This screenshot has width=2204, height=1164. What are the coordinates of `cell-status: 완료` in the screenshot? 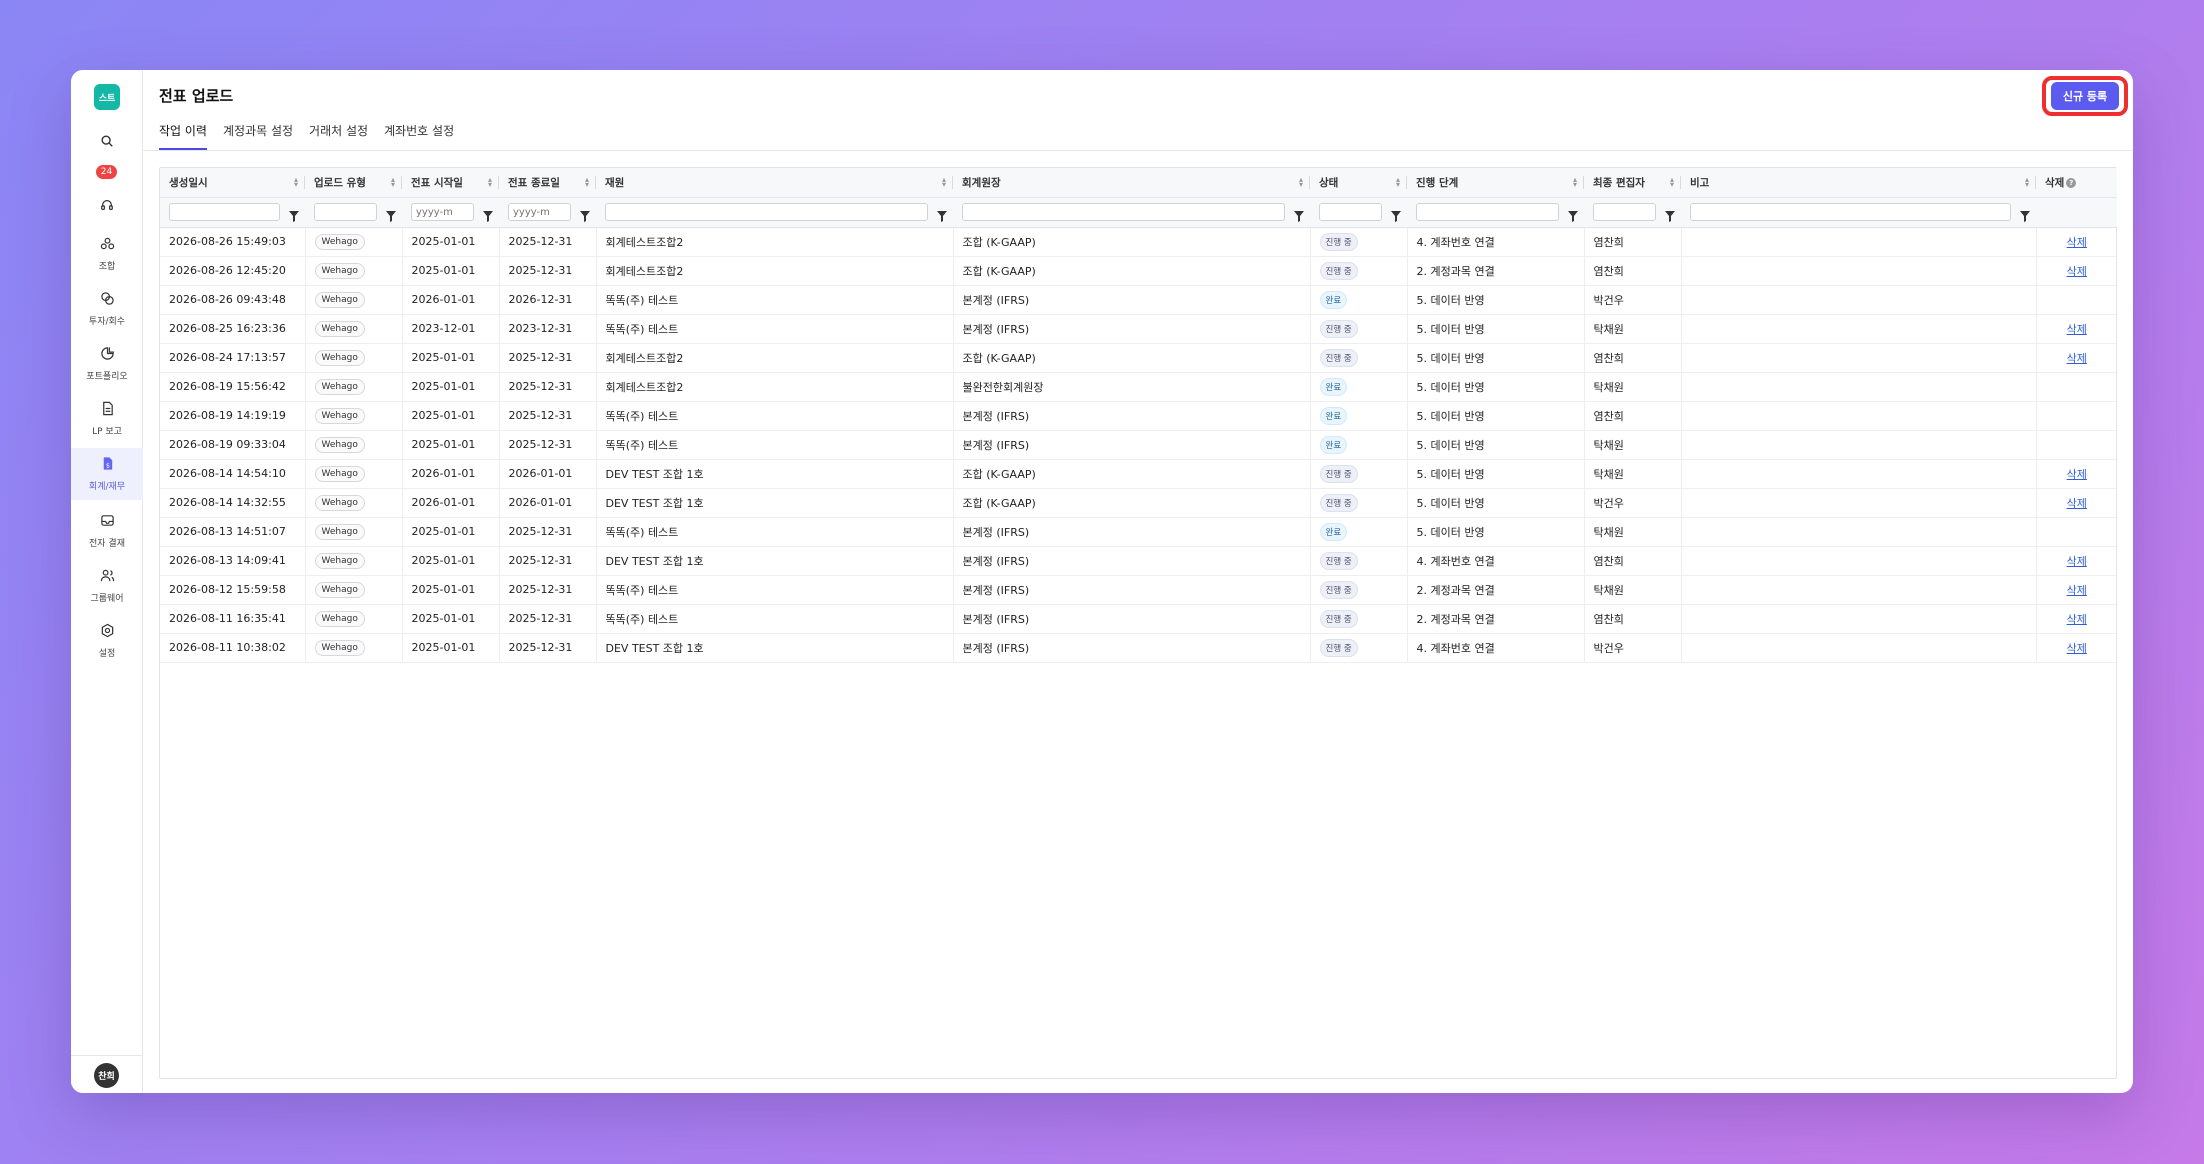 It's located at (1359, 532).